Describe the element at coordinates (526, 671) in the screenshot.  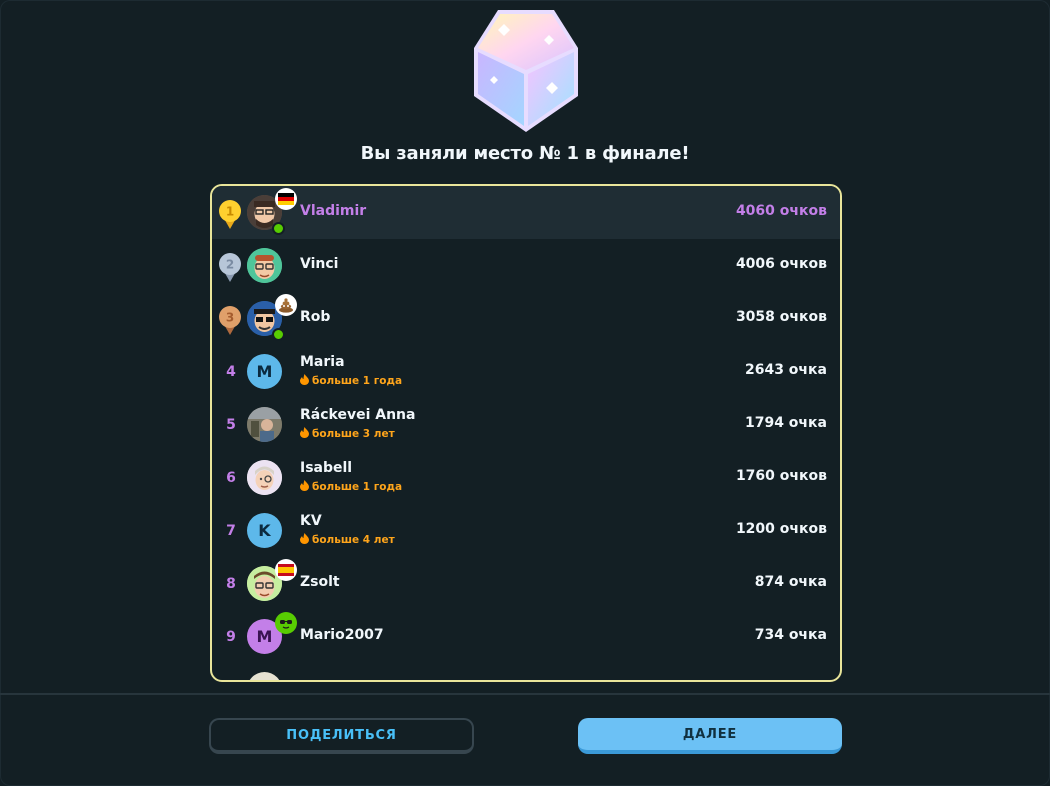
I see `leaderboard-row-partial` at that location.